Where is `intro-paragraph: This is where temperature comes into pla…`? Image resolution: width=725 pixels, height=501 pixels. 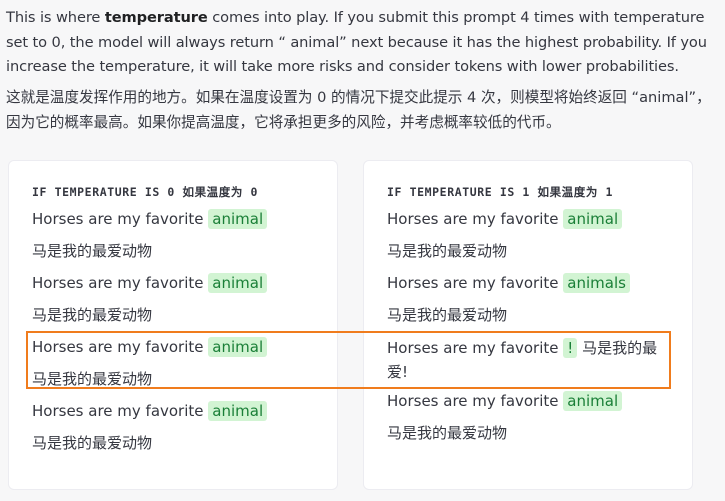
intro-paragraph: This is where temperature comes into pla… is located at coordinates (362, 43).